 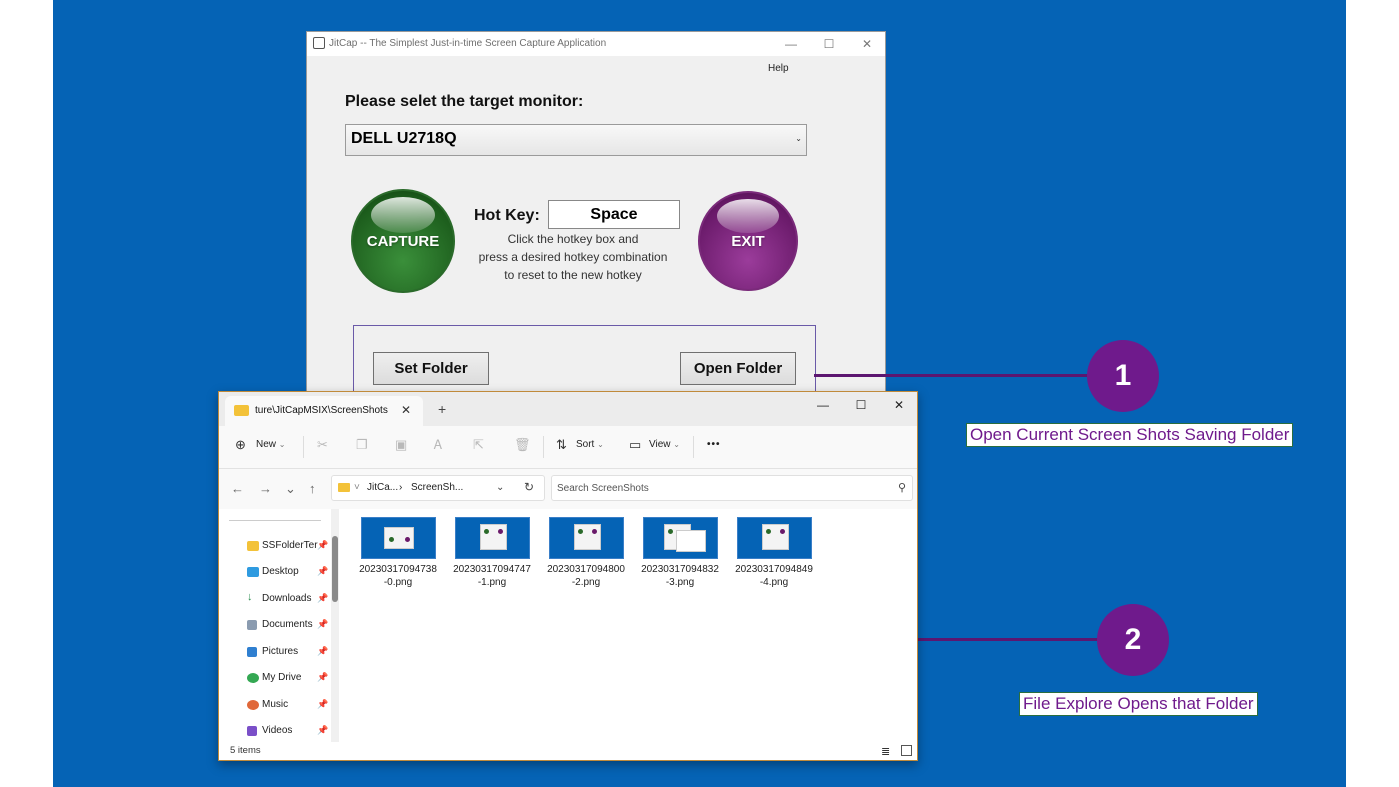 What do you see at coordinates (290, 489) in the screenshot?
I see `recent-locations-icon: ⌄` at bounding box center [290, 489].